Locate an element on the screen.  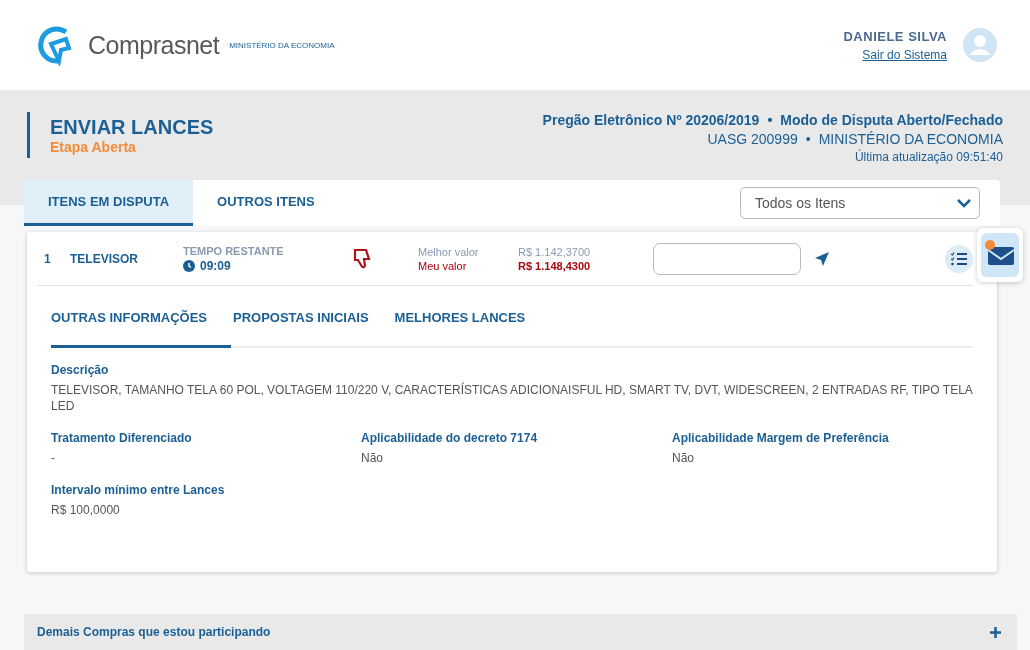
item-number: 1 is located at coordinates (47, 258).